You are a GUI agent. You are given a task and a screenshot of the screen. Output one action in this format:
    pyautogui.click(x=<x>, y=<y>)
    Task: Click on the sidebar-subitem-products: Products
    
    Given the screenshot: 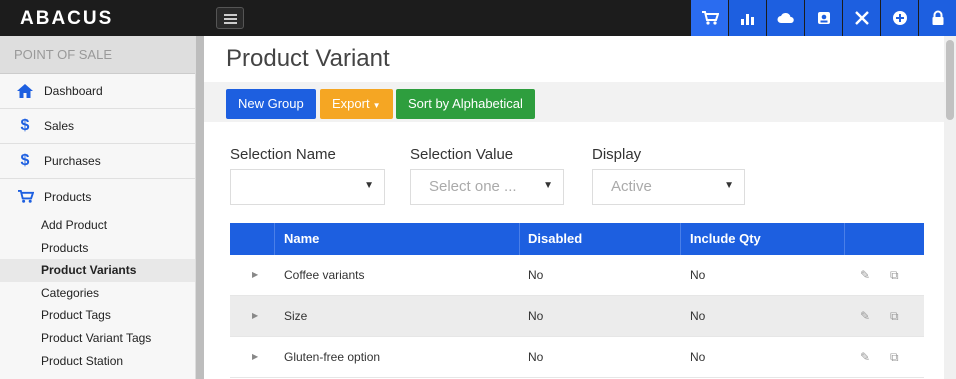 What is the action you would take?
    pyautogui.click(x=97, y=248)
    